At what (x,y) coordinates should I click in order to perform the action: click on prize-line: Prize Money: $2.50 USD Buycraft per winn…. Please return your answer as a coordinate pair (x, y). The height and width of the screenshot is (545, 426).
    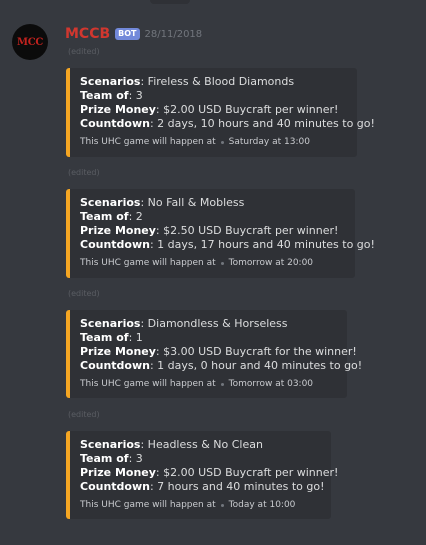
    Looking at the image, I should click on (212, 231).